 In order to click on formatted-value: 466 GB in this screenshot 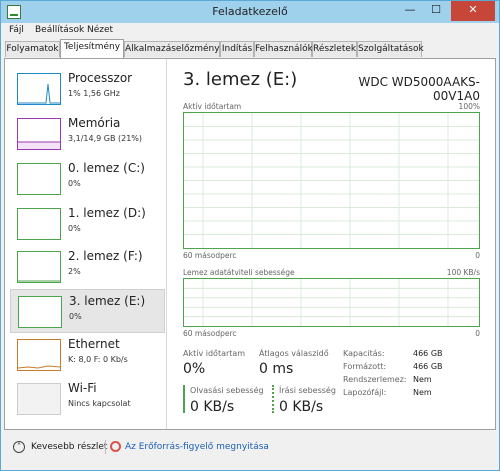, I will do `click(428, 366)`.